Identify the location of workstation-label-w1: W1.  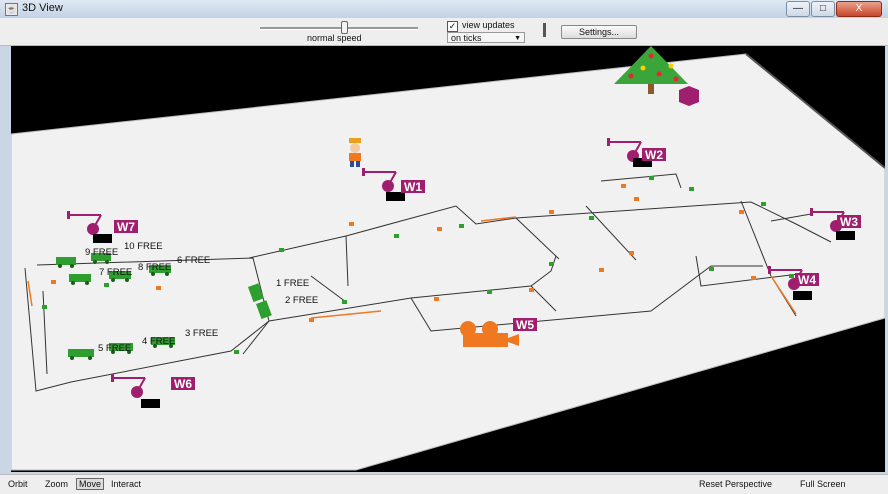
(413, 187).